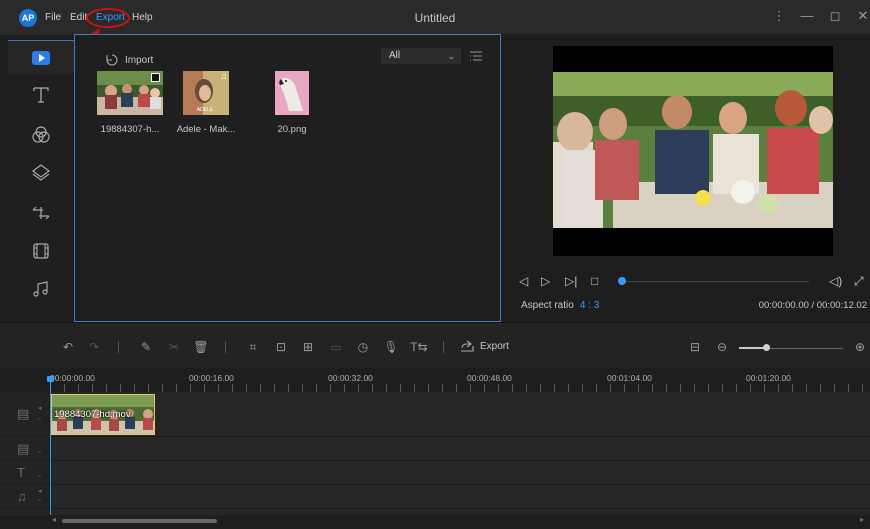 This screenshot has width=870, height=529. I want to click on cut-icon: ✂, so click(174, 347).